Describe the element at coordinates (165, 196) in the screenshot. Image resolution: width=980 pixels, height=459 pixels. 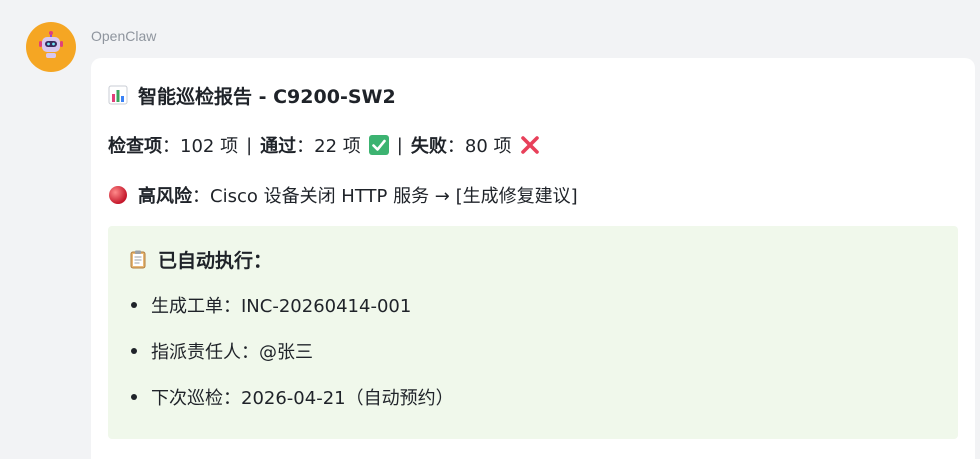
I see `risk-label: 高风险` at that location.